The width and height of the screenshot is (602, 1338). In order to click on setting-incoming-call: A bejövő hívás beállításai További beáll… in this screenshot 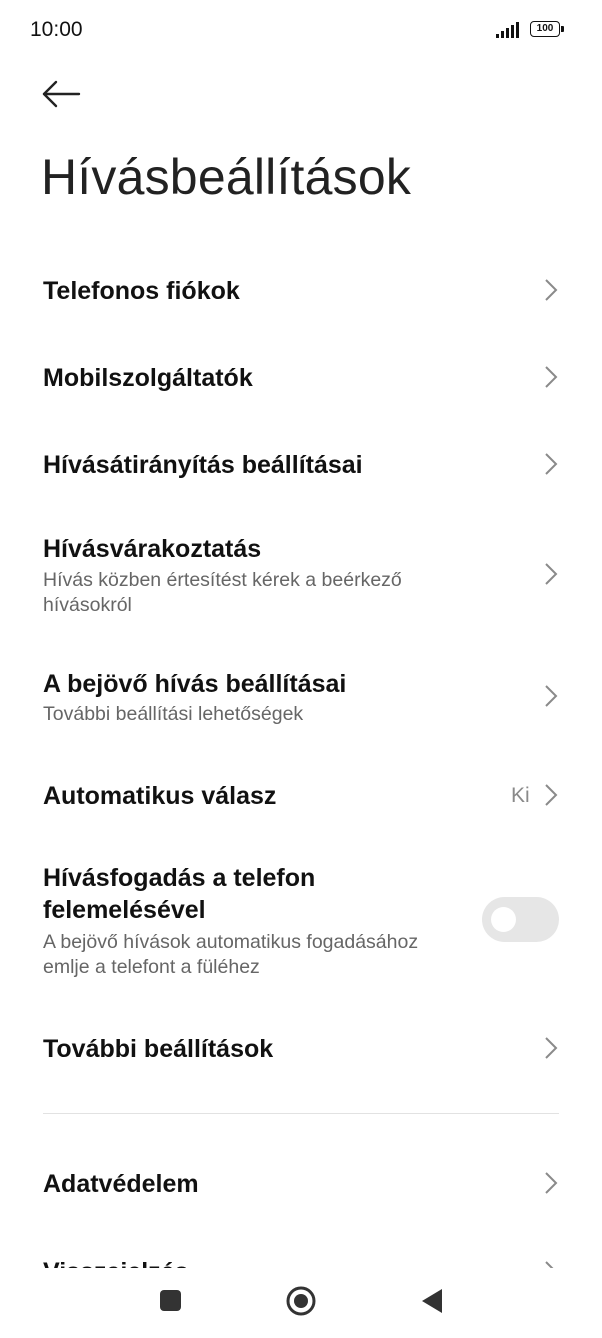, I will do `click(301, 697)`.